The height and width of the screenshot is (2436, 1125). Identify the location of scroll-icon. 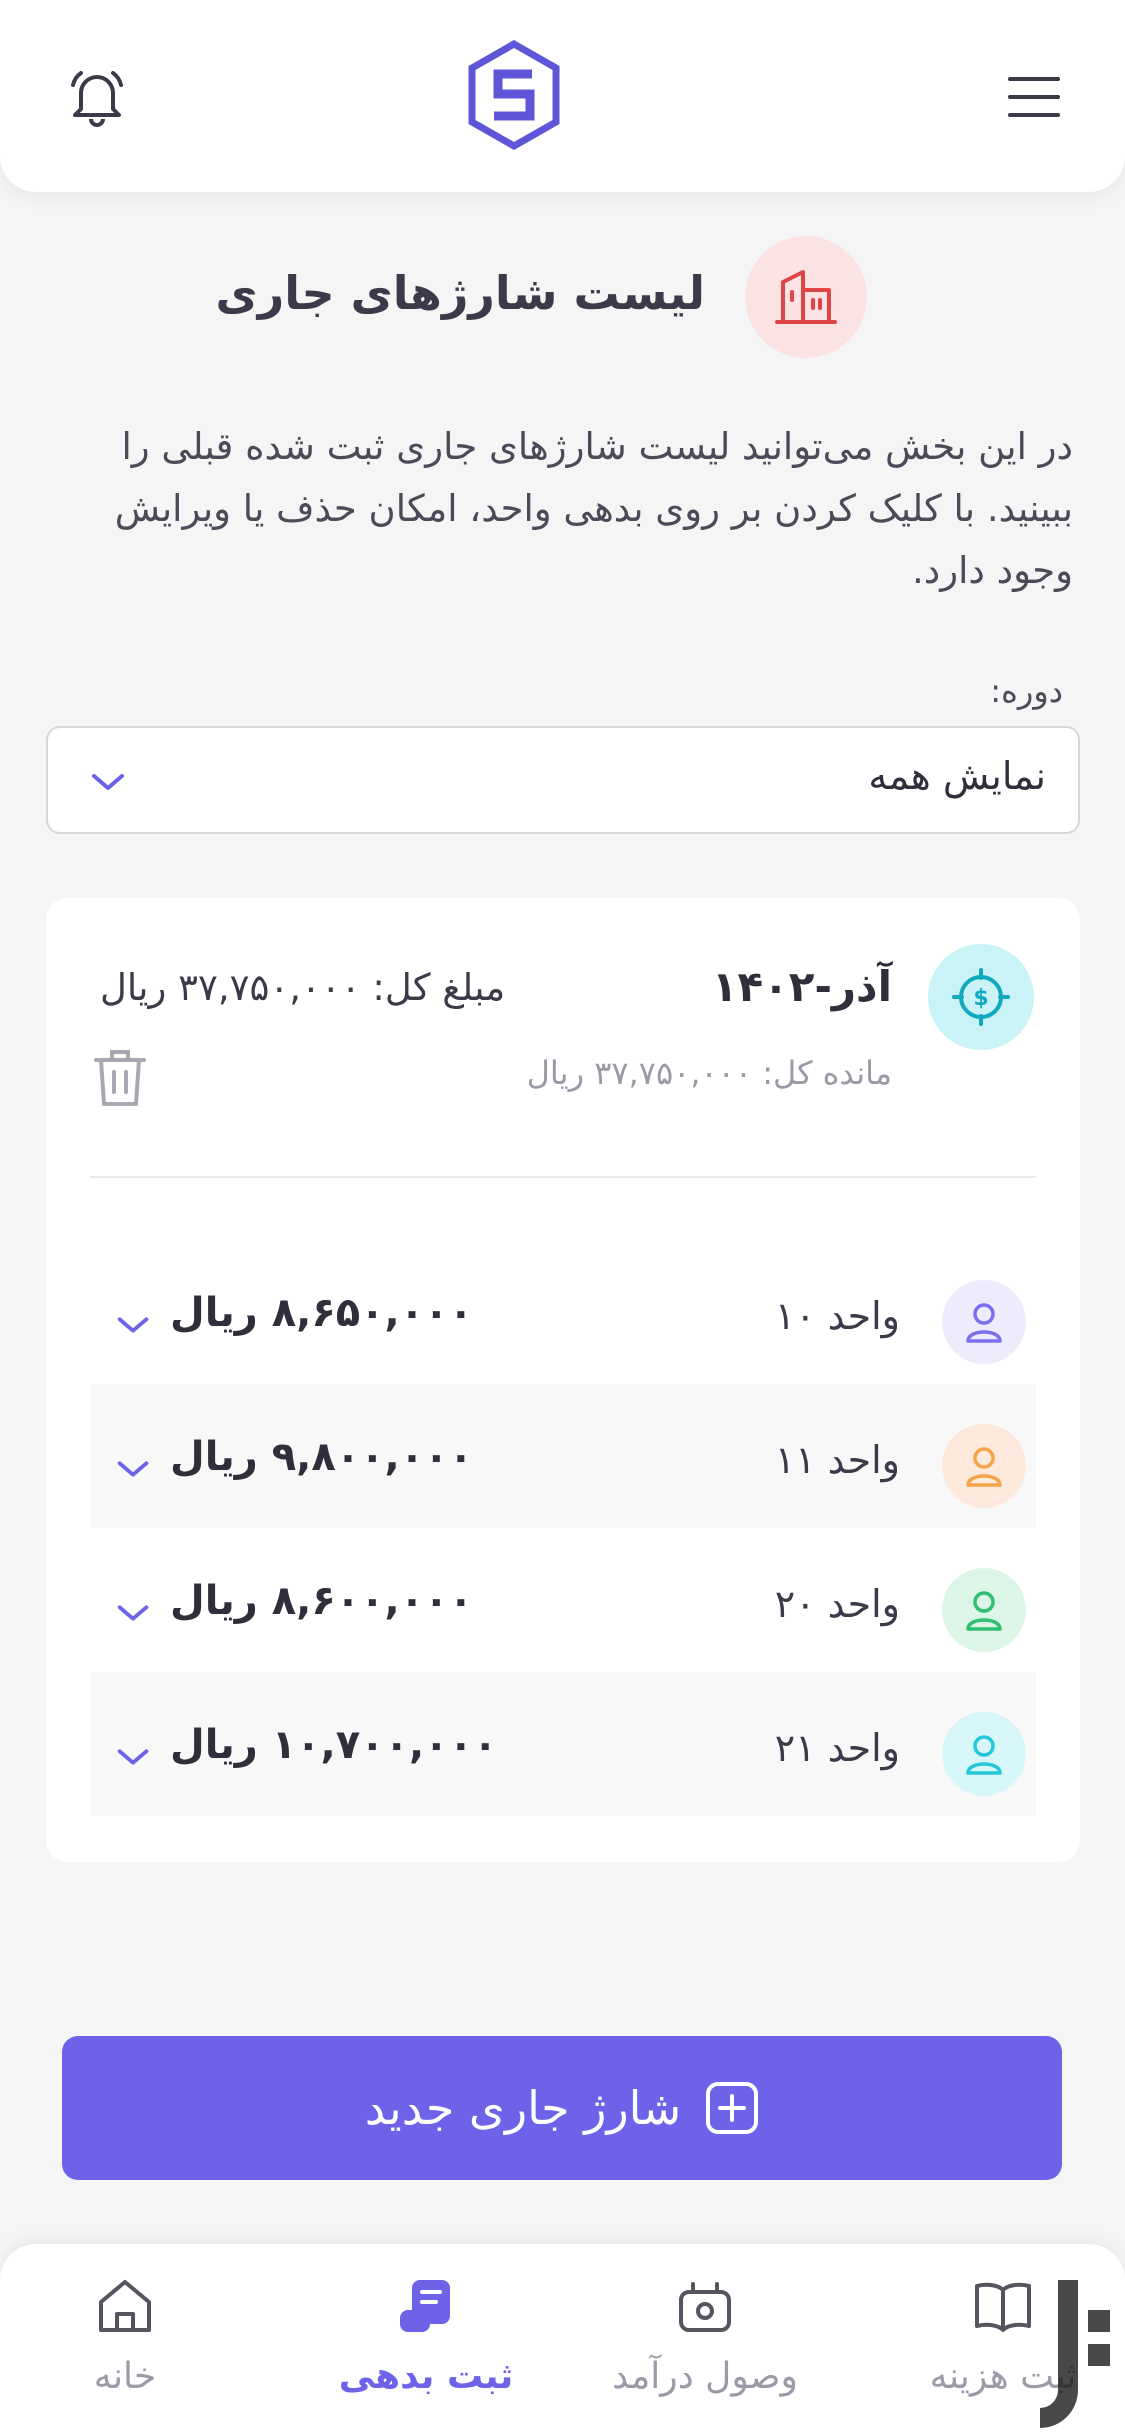
(425, 2306).